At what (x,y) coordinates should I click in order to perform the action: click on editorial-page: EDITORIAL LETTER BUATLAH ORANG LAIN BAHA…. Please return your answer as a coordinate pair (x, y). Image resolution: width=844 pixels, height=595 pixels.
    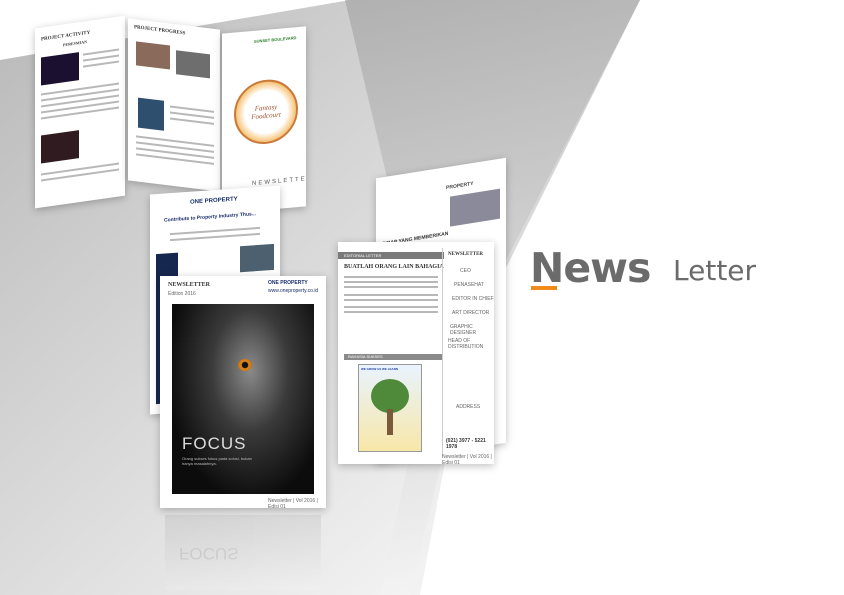
    Looking at the image, I should click on (416, 353).